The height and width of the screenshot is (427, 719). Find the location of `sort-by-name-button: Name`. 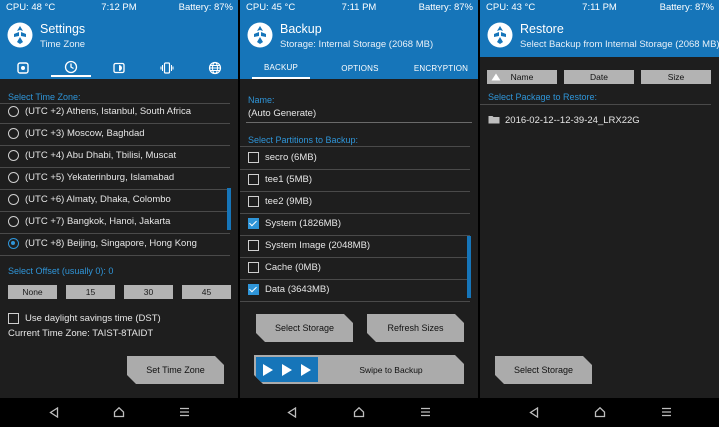

sort-by-name-button: Name is located at coordinates (522, 77).